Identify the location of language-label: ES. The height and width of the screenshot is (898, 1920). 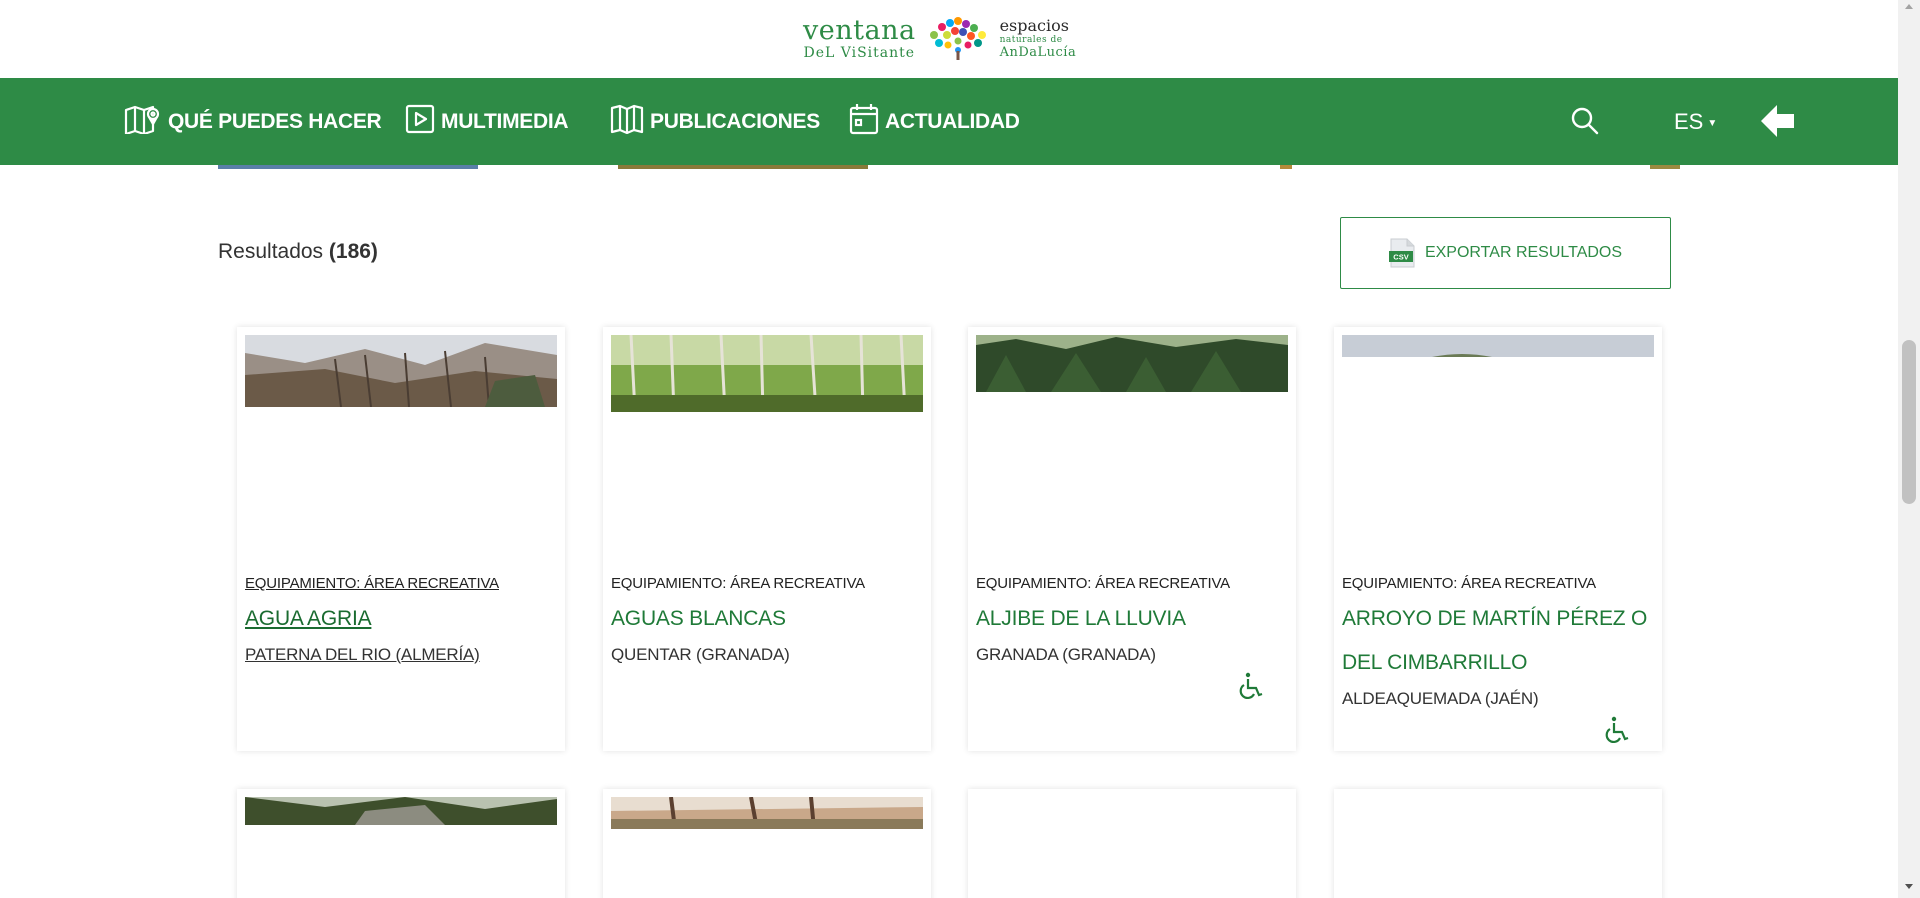
(1689, 121).